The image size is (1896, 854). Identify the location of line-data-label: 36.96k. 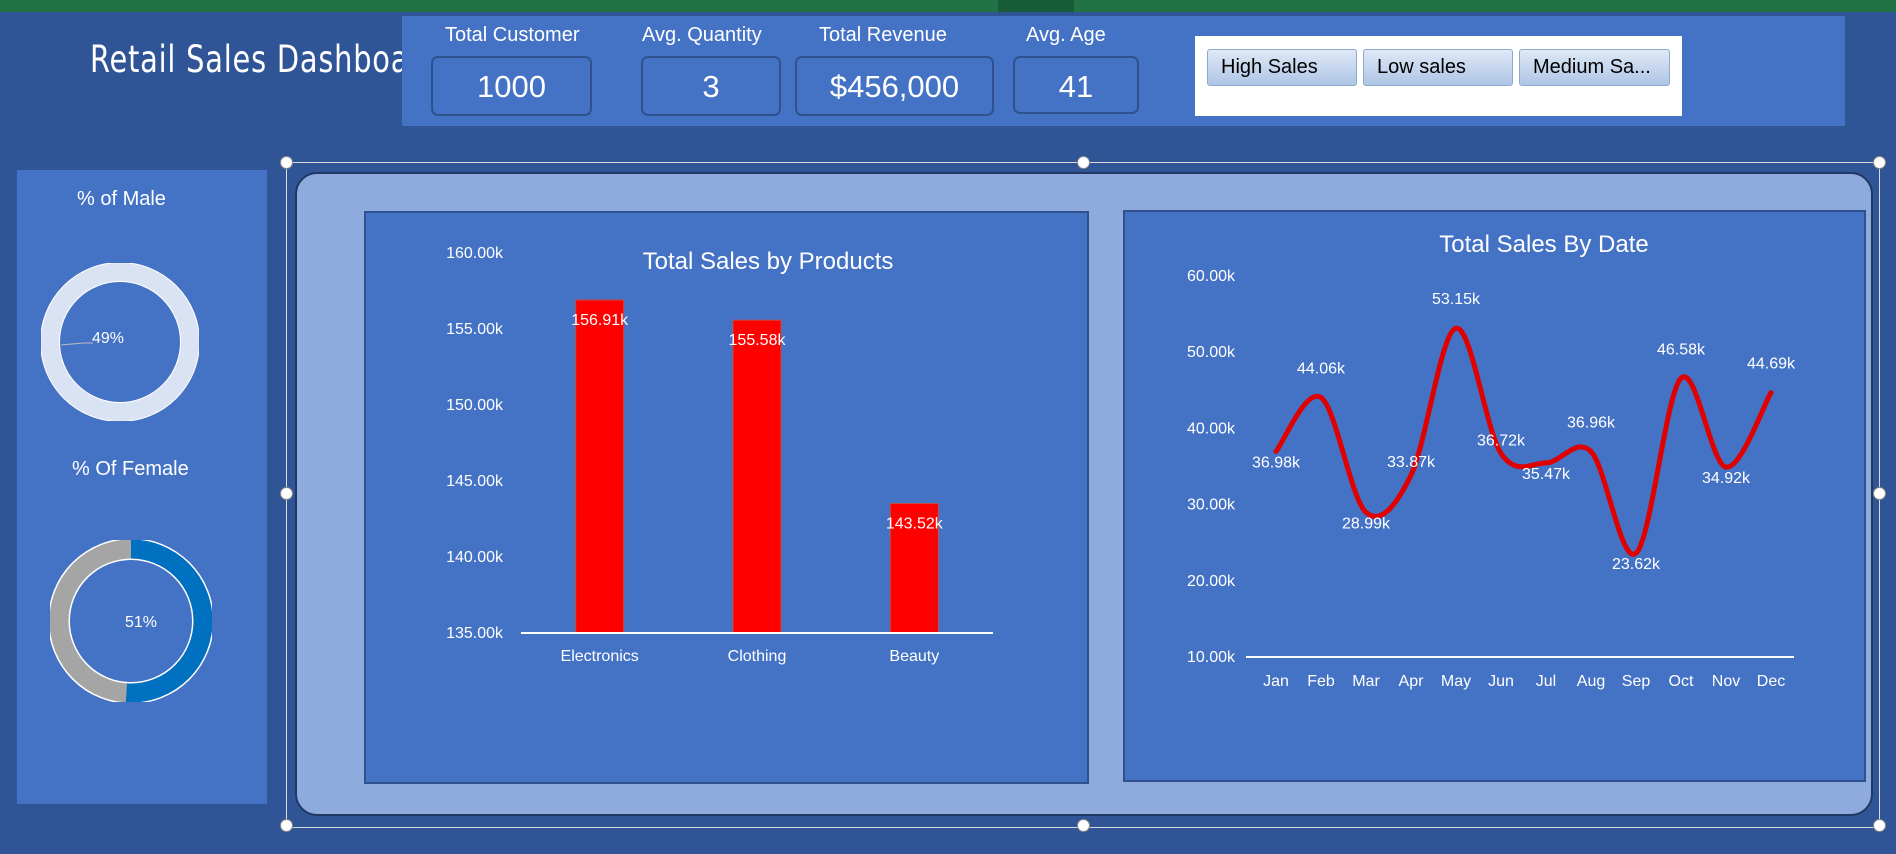
(1591, 423).